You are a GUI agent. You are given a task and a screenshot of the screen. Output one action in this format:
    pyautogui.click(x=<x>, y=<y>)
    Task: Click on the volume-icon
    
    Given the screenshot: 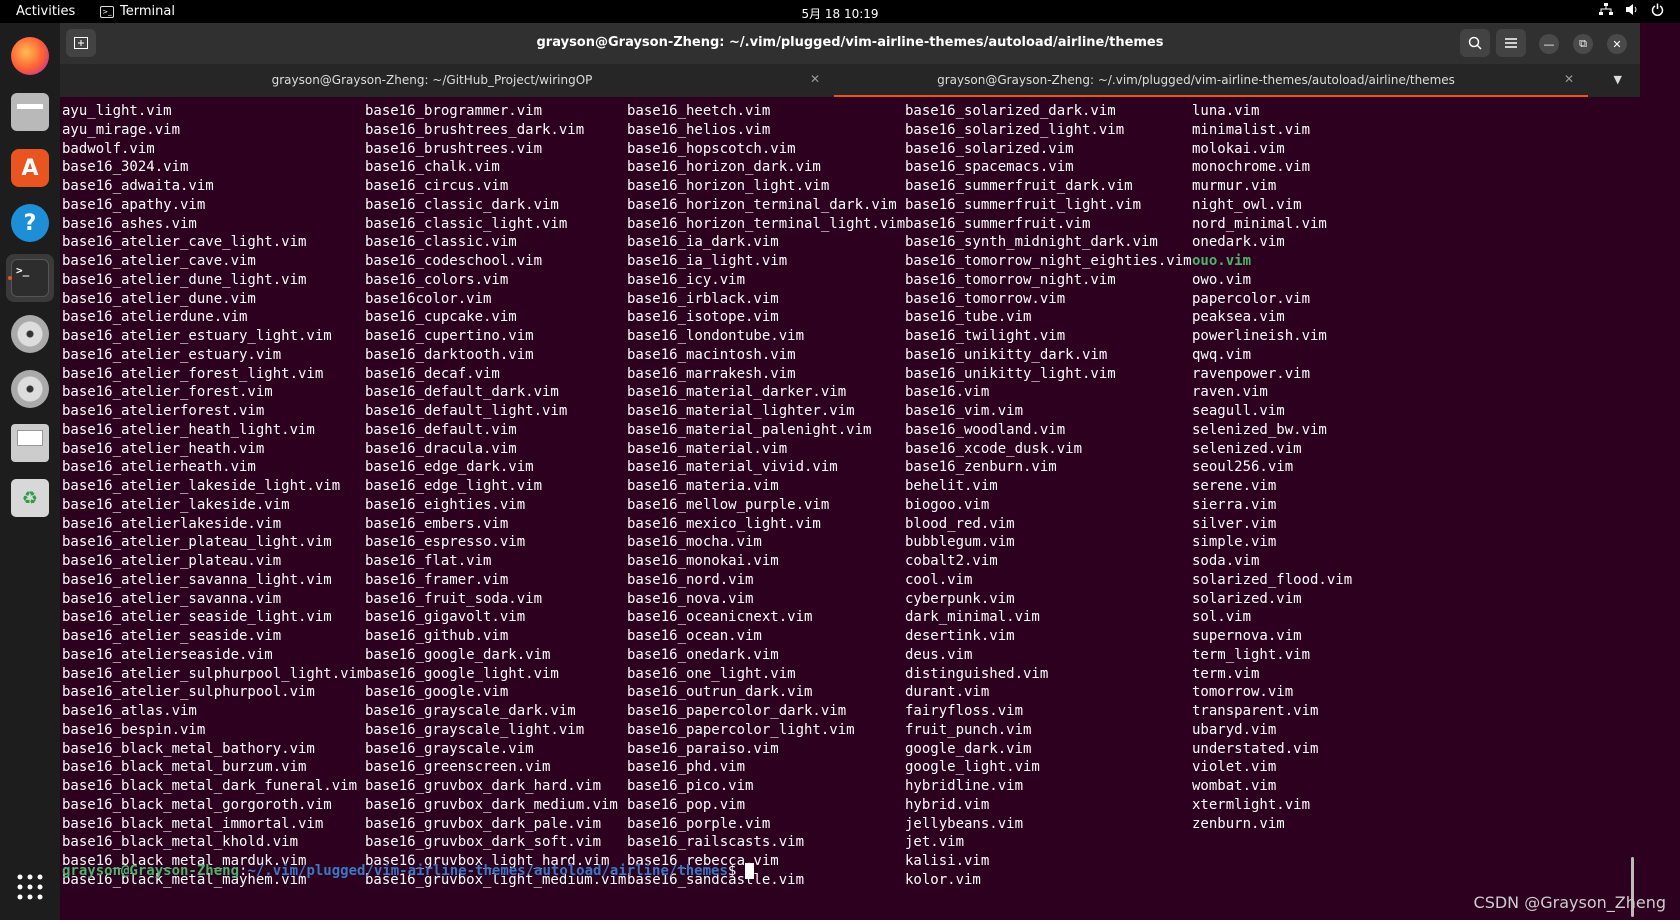 What is the action you would take?
    pyautogui.click(x=1632, y=11)
    